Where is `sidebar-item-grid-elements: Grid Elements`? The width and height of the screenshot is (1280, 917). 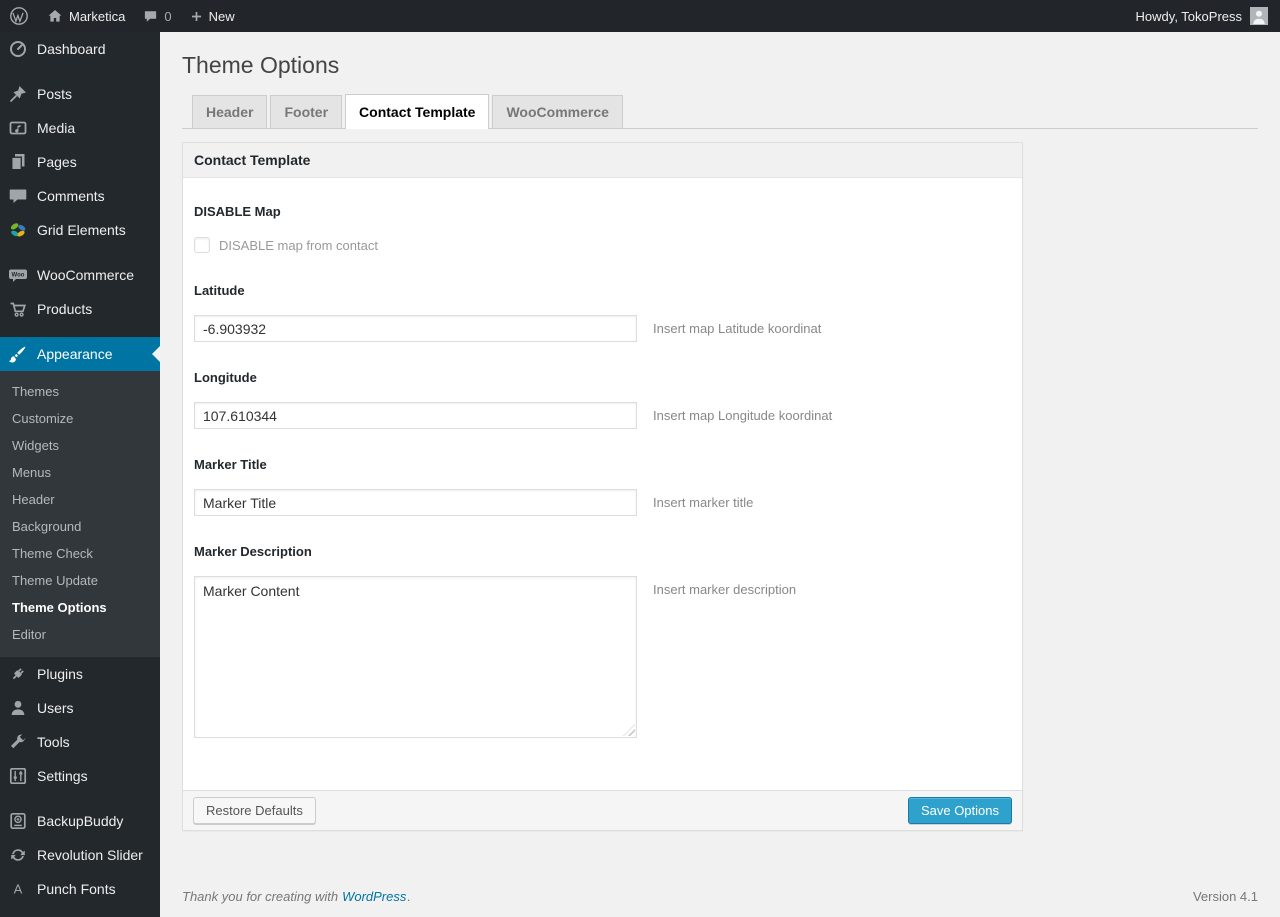
sidebar-item-grid-elements: Grid Elements is located at coordinates (80, 230).